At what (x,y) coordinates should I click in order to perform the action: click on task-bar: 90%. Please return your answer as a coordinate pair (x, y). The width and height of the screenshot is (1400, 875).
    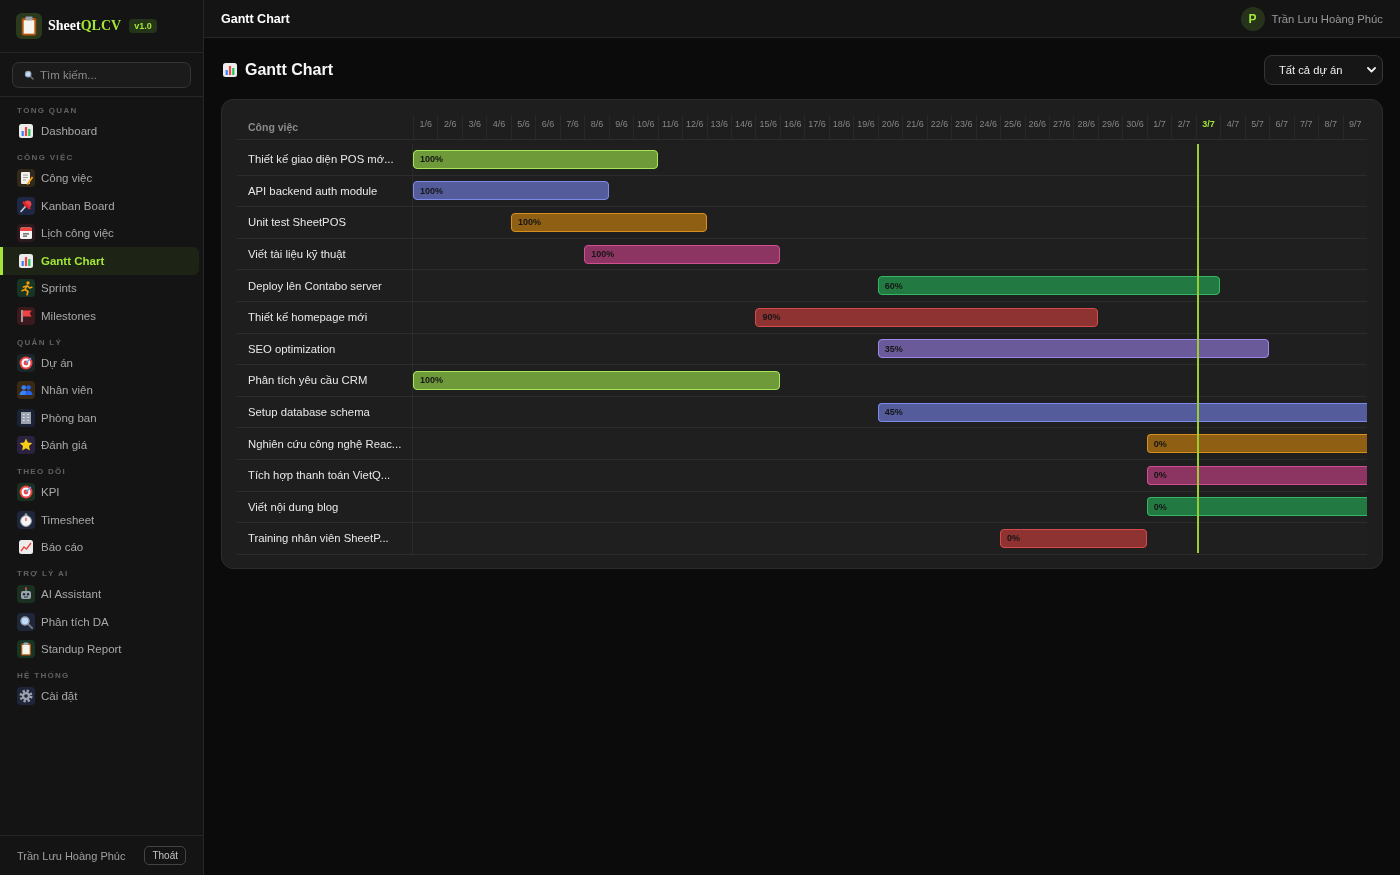
    Looking at the image, I should click on (926, 317).